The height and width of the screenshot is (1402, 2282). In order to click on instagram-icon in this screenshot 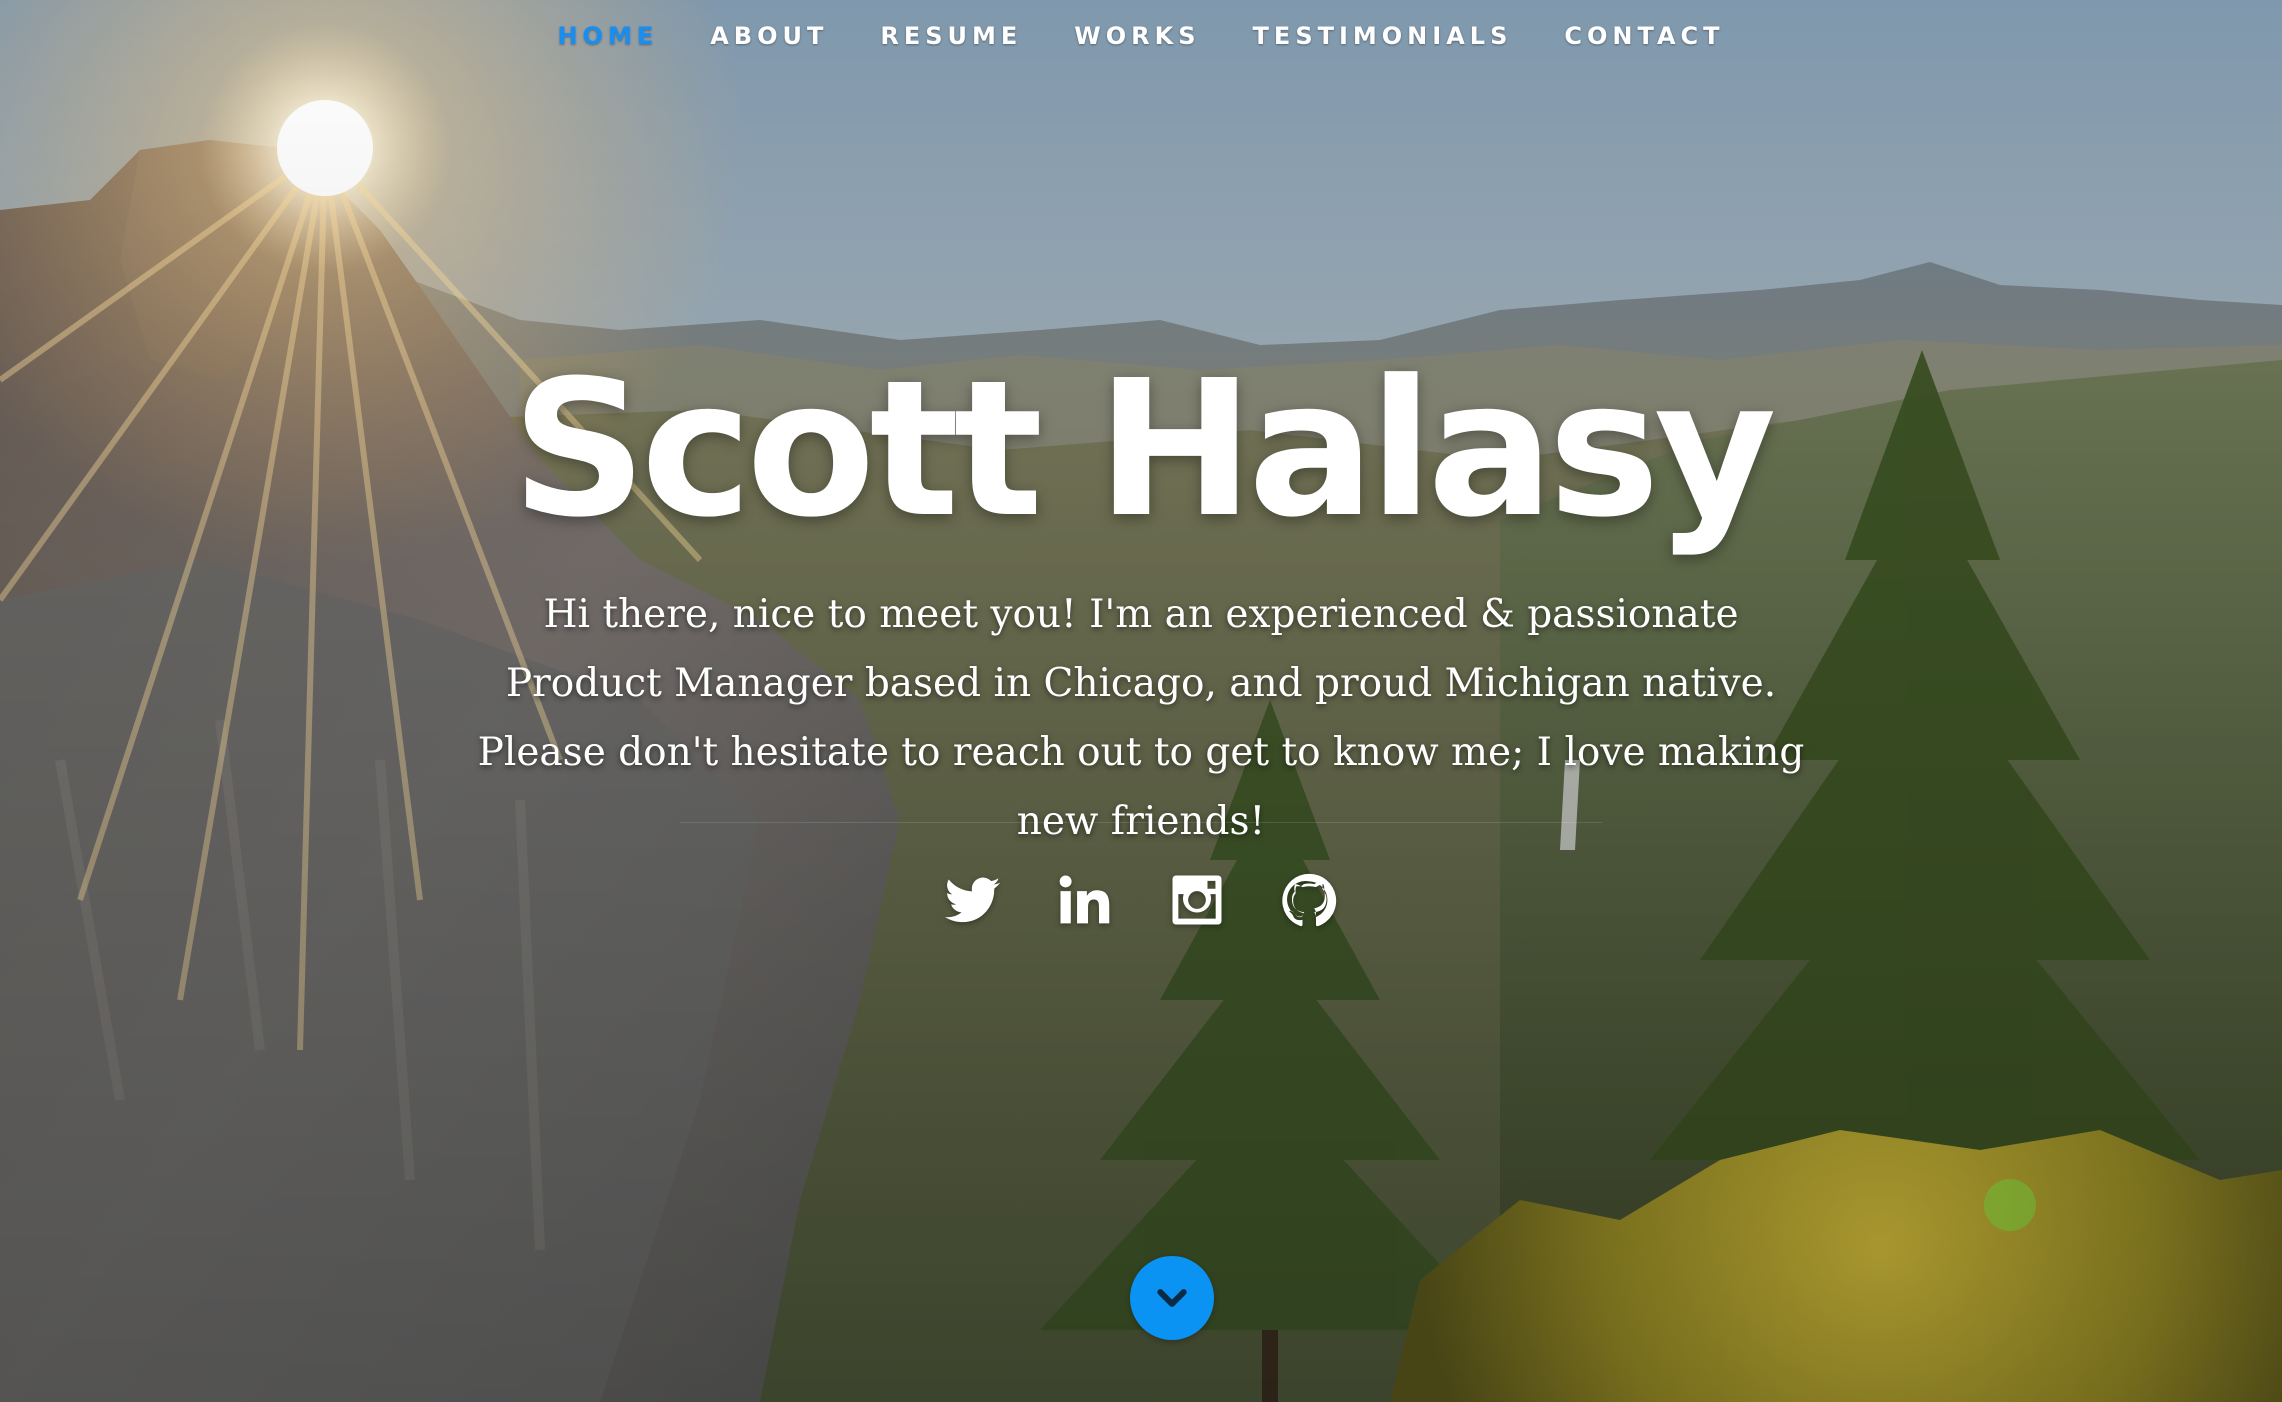, I will do `click(1197, 900)`.